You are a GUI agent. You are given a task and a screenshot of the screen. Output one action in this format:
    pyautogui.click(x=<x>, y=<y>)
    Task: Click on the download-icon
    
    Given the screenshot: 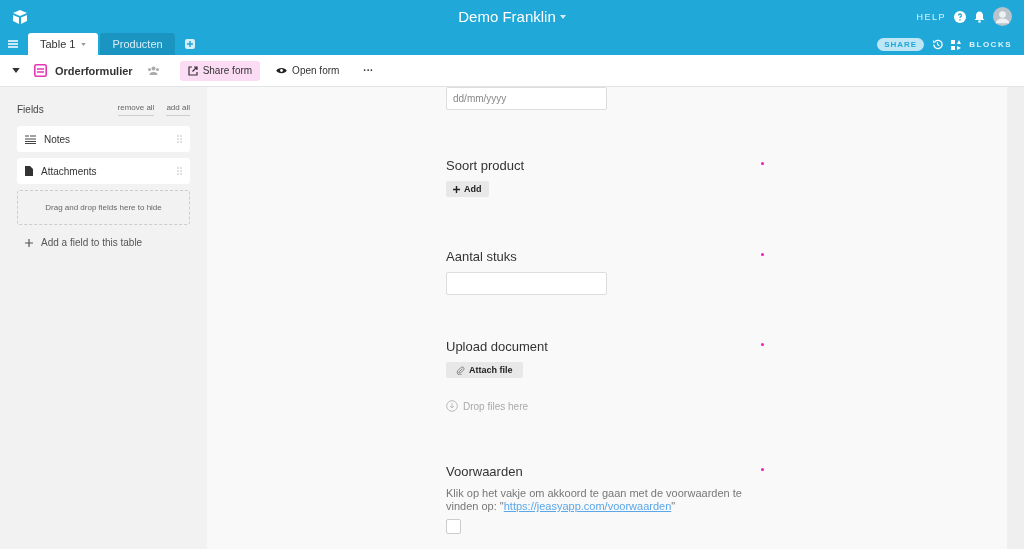 What is the action you would take?
    pyautogui.click(x=452, y=406)
    